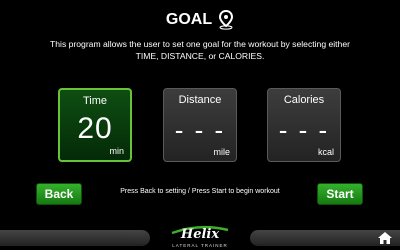  I want to click on goal-tile-label: Calories, so click(304, 100).